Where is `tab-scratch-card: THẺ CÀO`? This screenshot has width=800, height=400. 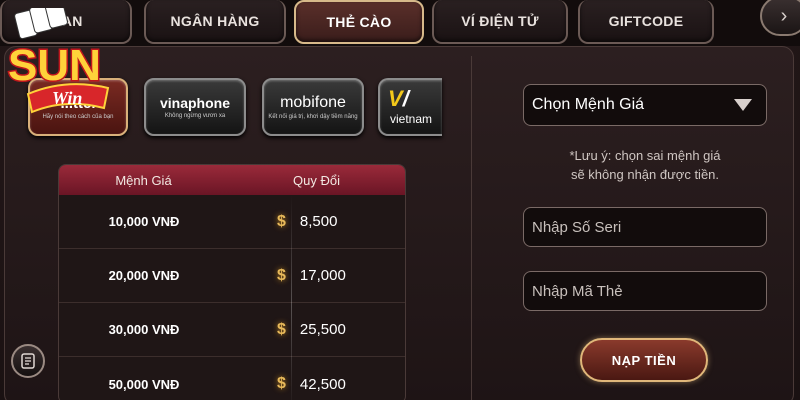 tab-scratch-card: THẺ CÀO is located at coordinates (359, 22).